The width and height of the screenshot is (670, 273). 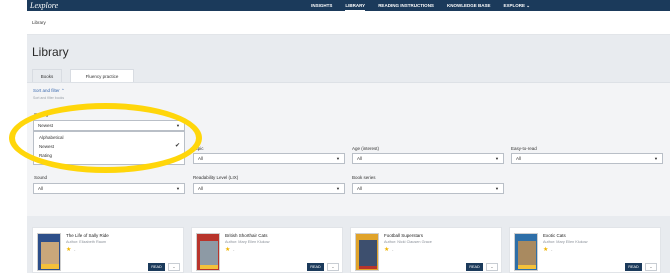 I want to click on age-interest-label: Age (interest), so click(x=366, y=148).